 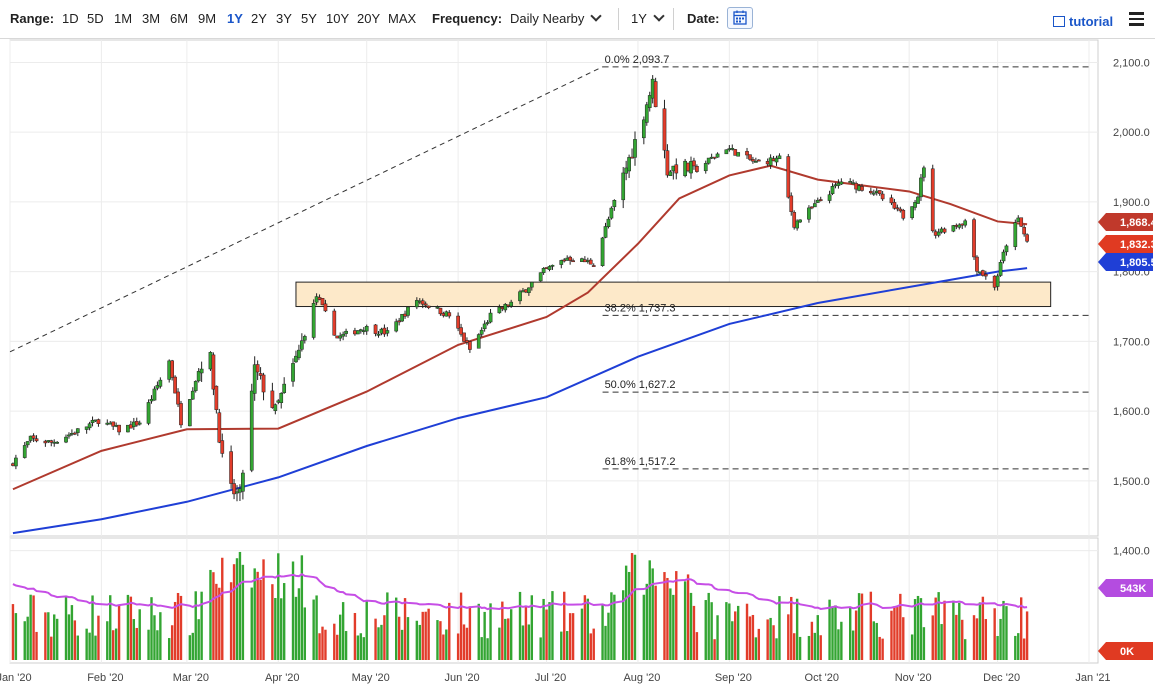 What do you see at coordinates (1131, 552) in the screenshot?
I see `y-tick-label: 1,400.0` at bounding box center [1131, 552].